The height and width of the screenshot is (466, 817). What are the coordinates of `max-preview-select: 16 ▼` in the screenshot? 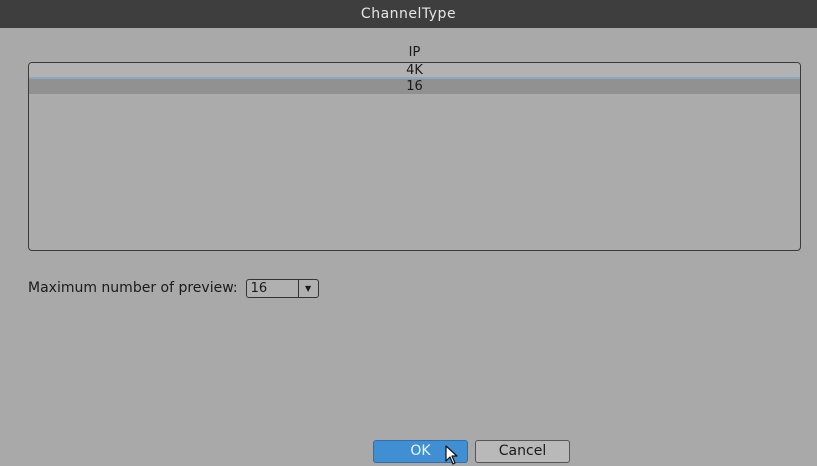 It's located at (282, 288).